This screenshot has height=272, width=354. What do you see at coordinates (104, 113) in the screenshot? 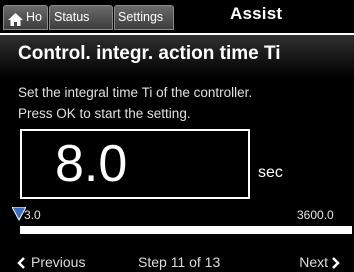
I see `description-line-2: Press OK to start the setting.` at bounding box center [104, 113].